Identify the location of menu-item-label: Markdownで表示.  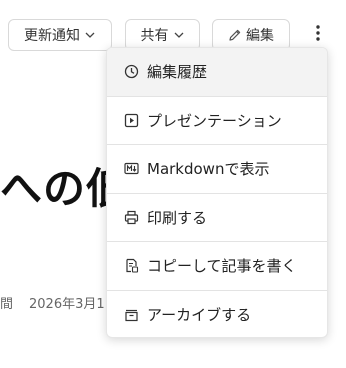
(208, 169).